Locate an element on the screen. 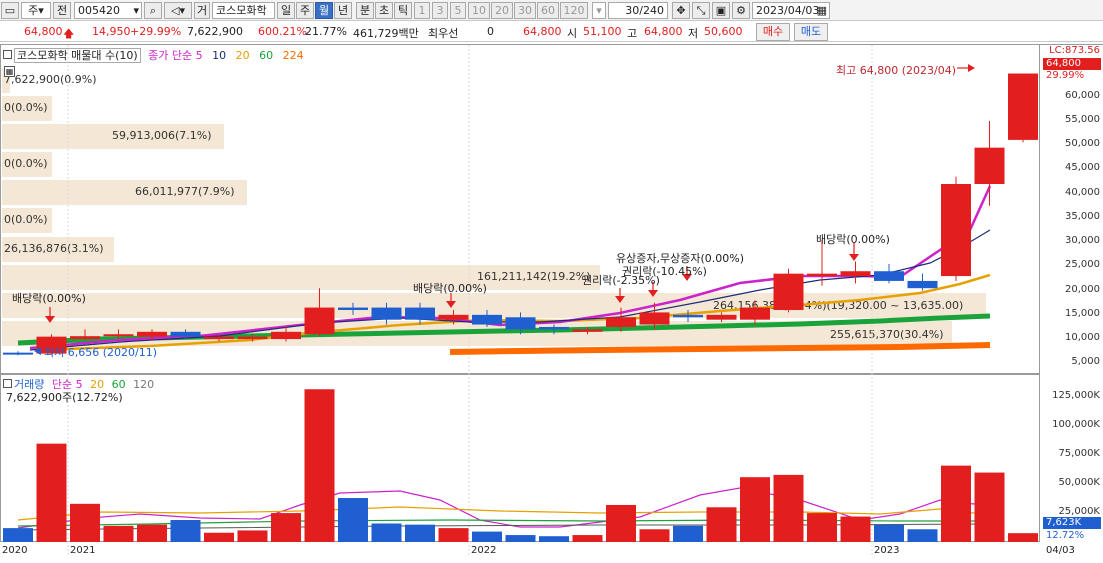 The height and width of the screenshot is (563, 1103). legend-box-icon is located at coordinates (7, 54).